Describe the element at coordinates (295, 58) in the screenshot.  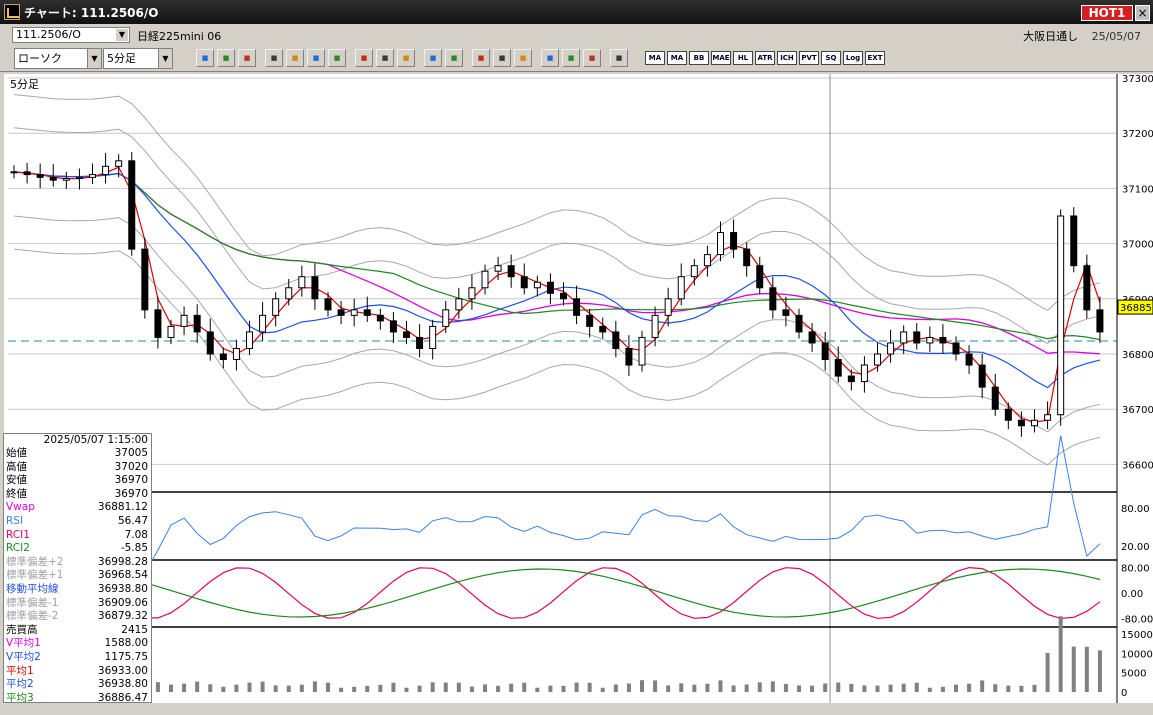
I see `cursor-icon: ■` at that location.